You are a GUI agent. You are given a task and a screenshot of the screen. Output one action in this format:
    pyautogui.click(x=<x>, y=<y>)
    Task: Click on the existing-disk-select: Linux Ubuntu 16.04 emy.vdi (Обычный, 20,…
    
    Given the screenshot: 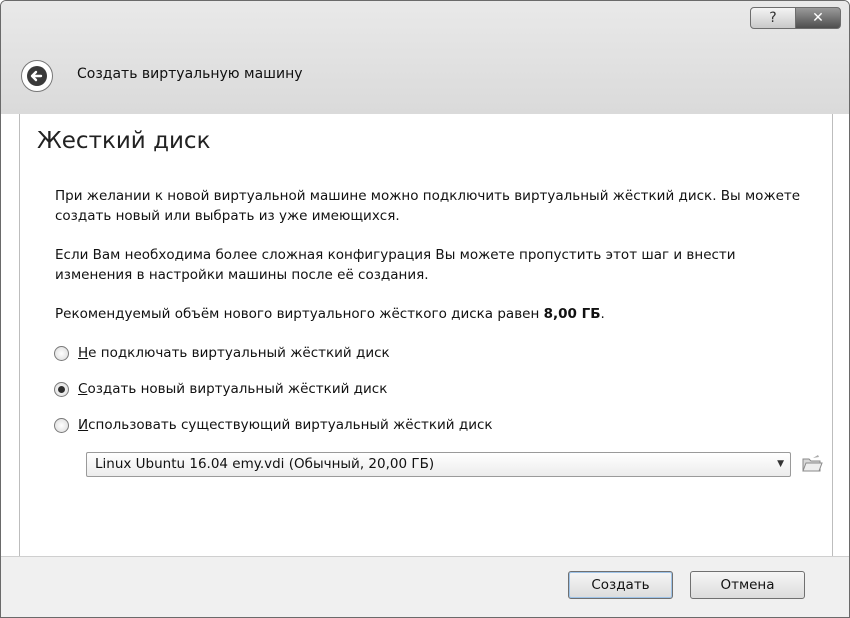 What is the action you would take?
    pyautogui.click(x=438, y=464)
    